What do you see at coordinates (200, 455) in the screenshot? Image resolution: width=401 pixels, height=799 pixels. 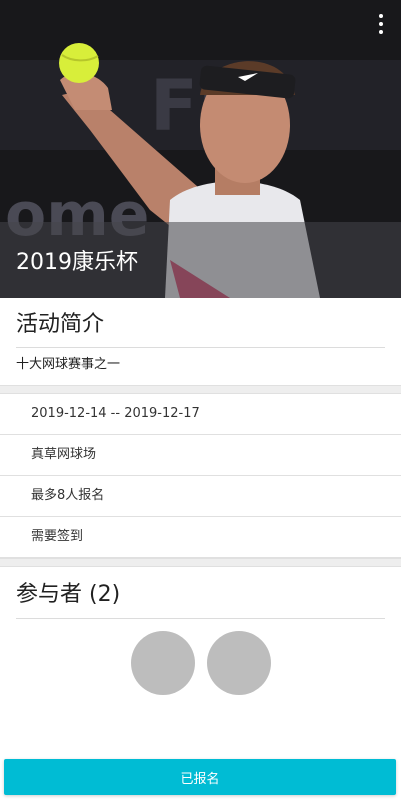 I see `info-row-venue: 真草网球场` at bounding box center [200, 455].